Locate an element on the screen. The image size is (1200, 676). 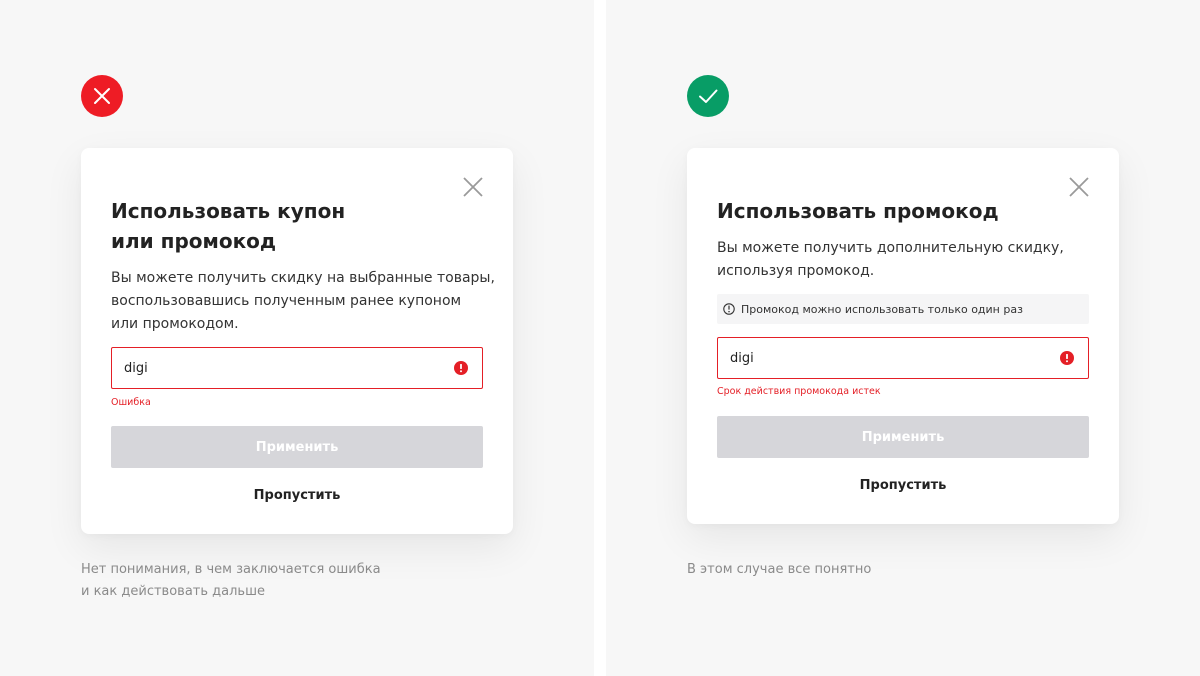
error-message: Срок действия промокода истек is located at coordinates (799, 391).